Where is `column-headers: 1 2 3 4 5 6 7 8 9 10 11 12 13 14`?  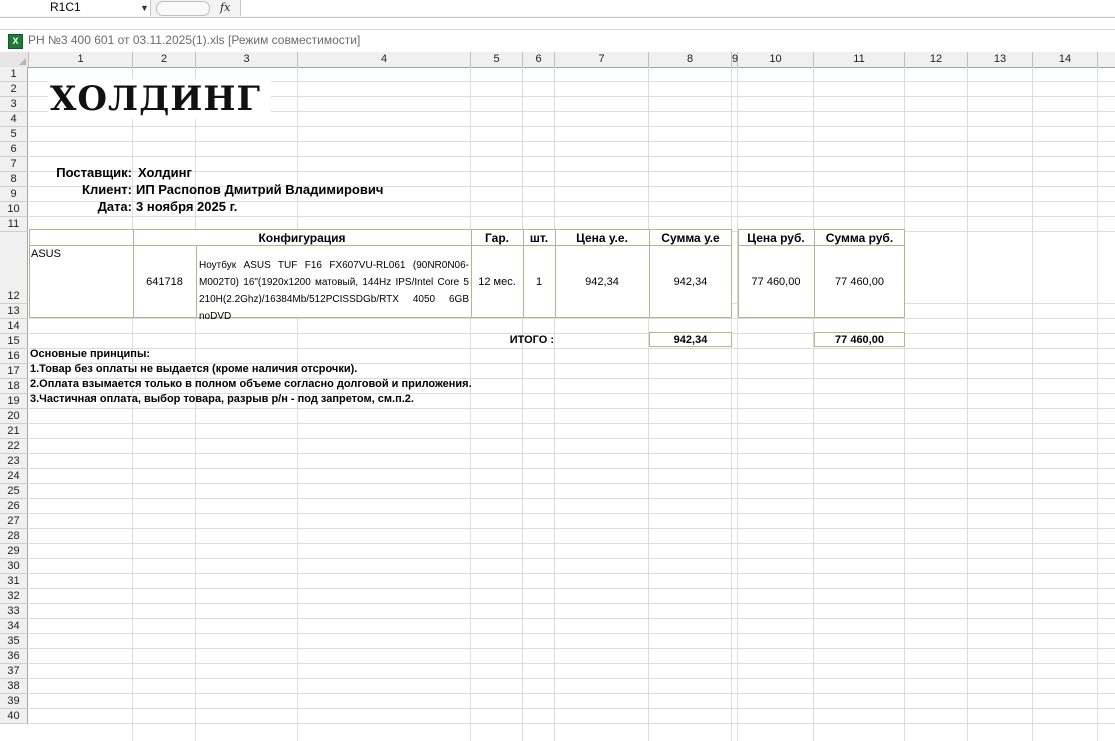
column-headers: 1 2 3 4 5 6 7 8 9 10 11 12 13 14 is located at coordinates (557, 60).